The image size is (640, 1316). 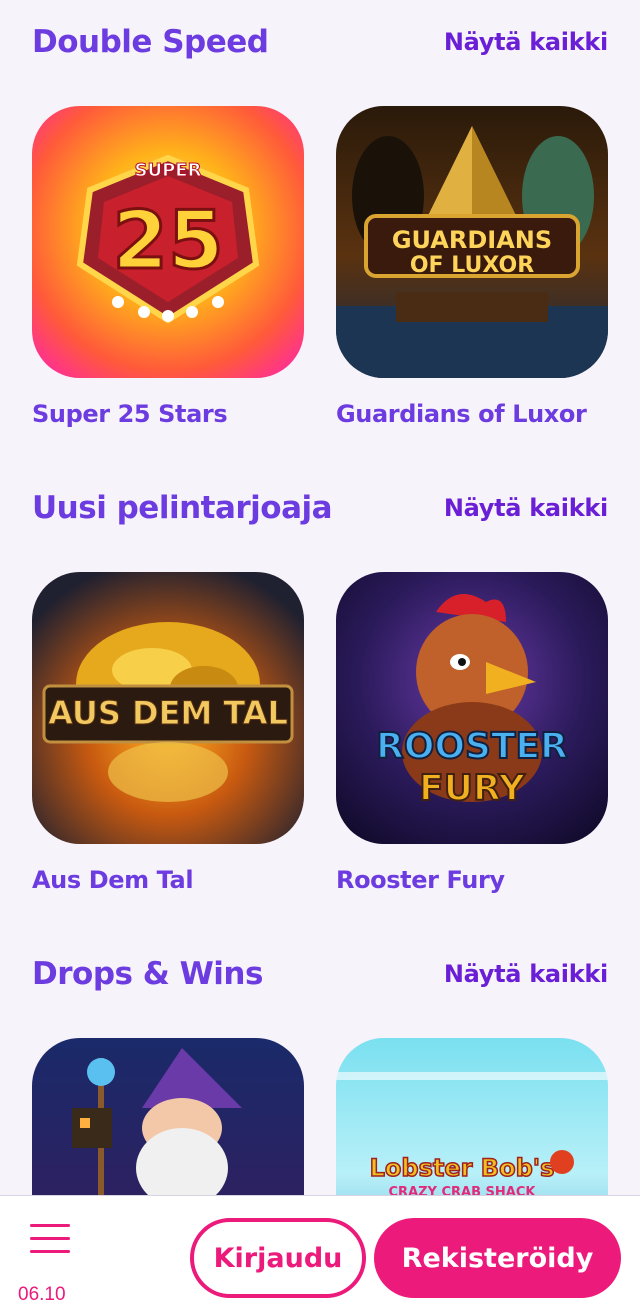 What do you see at coordinates (150, 42) in the screenshot?
I see `section-title: Double Speed` at bounding box center [150, 42].